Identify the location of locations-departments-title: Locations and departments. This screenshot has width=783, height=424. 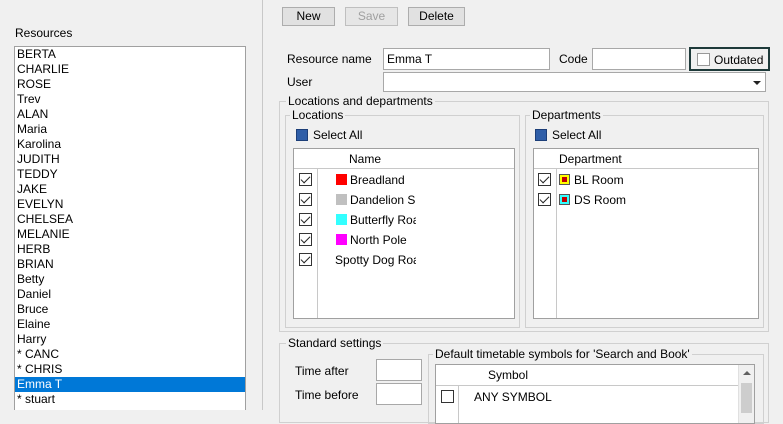
(360, 101).